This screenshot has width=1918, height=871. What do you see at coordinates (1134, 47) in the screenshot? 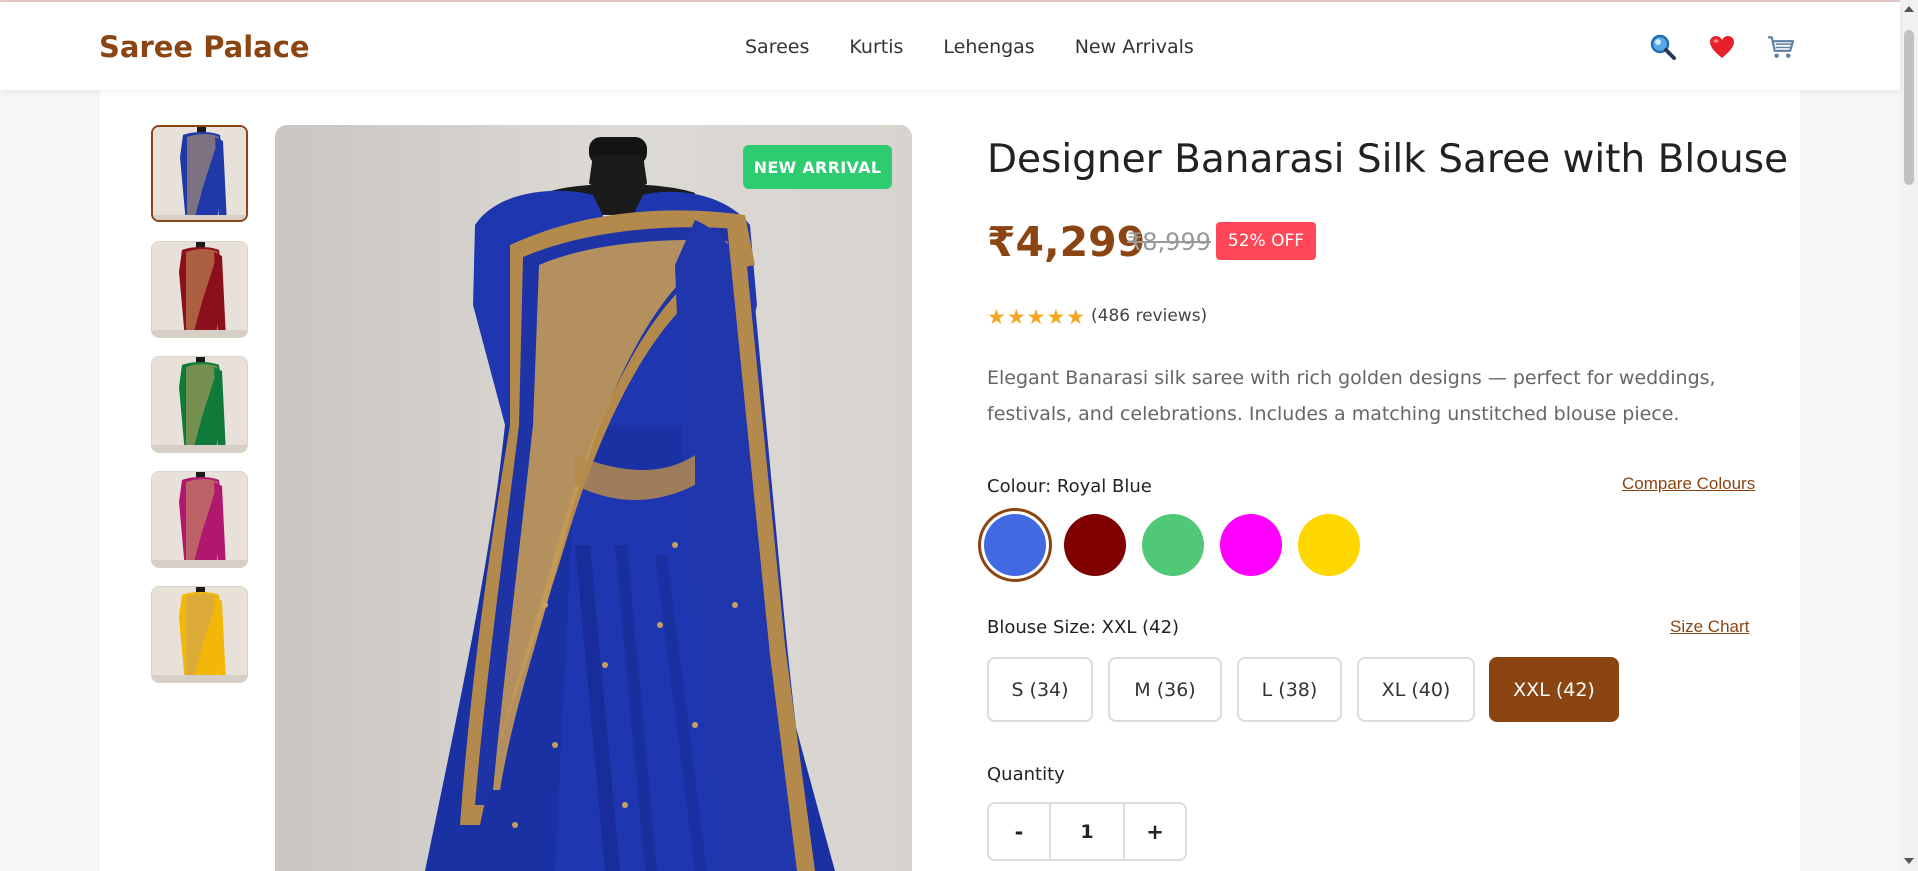
I see `nav-new-arrivals: New Arrivals` at bounding box center [1134, 47].